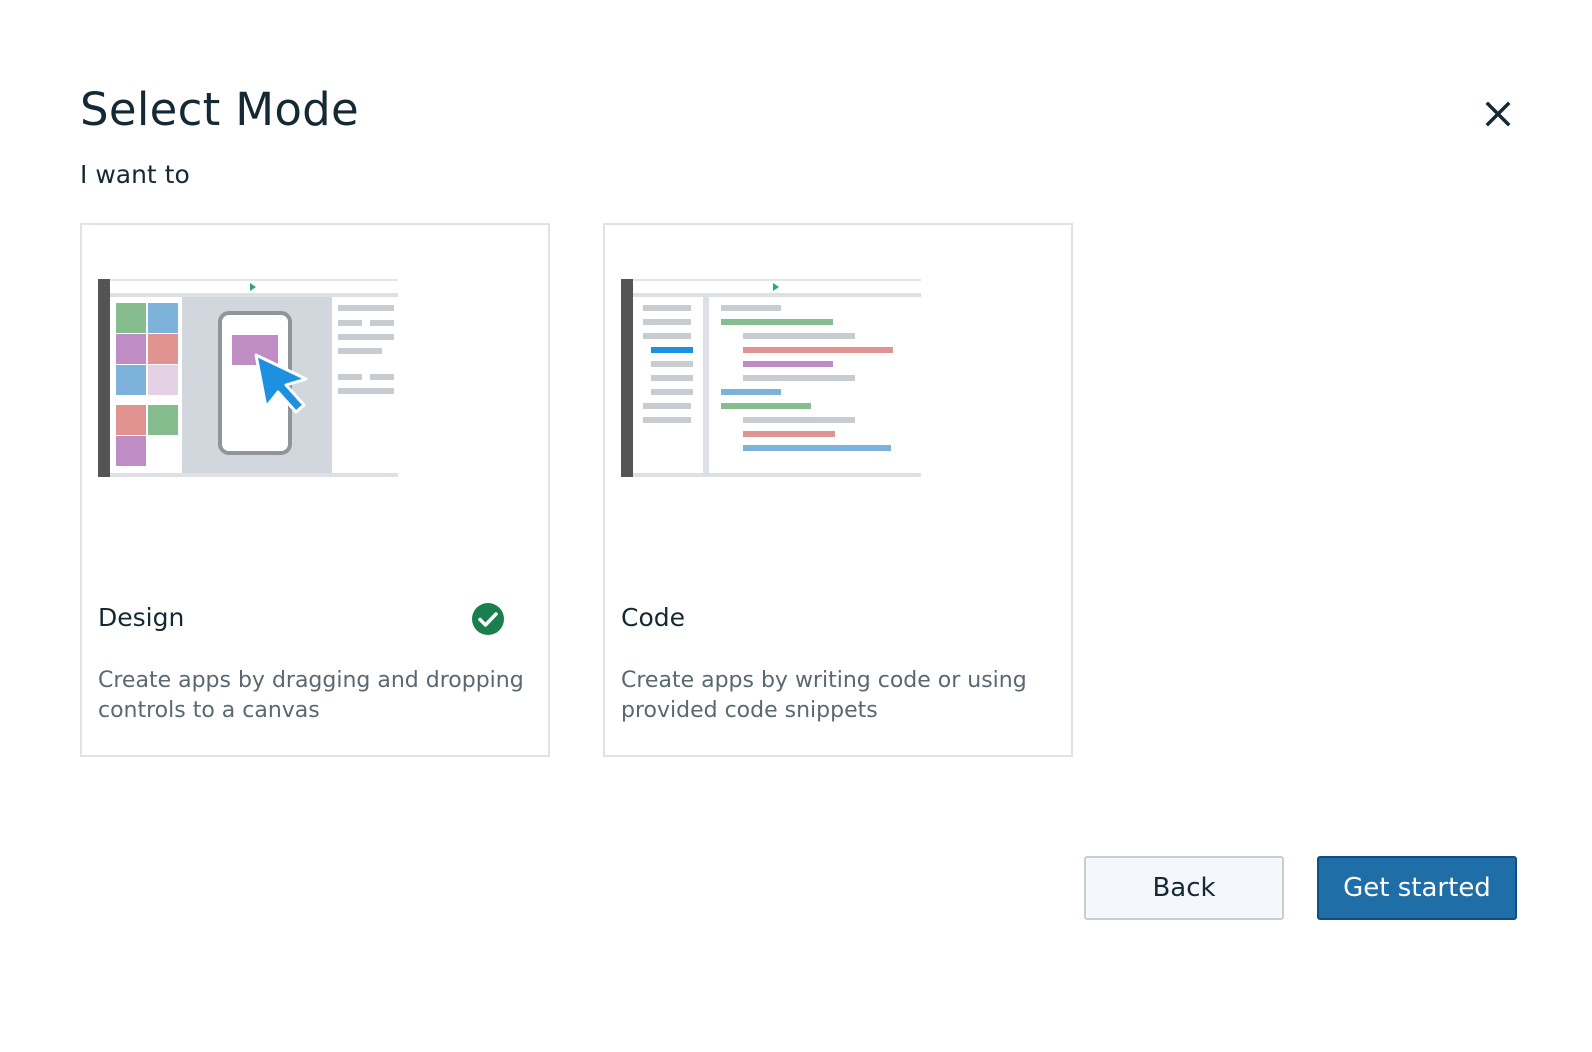  Describe the element at coordinates (488, 619) in the screenshot. I see `checkmark-selected-icon` at that location.